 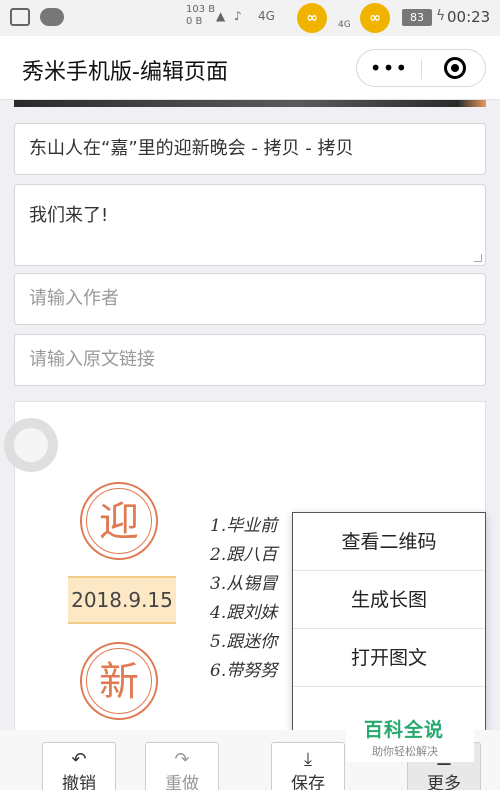 What do you see at coordinates (244, 526) in the screenshot?
I see `handwritten-line: 1.毕业前` at bounding box center [244, 526].